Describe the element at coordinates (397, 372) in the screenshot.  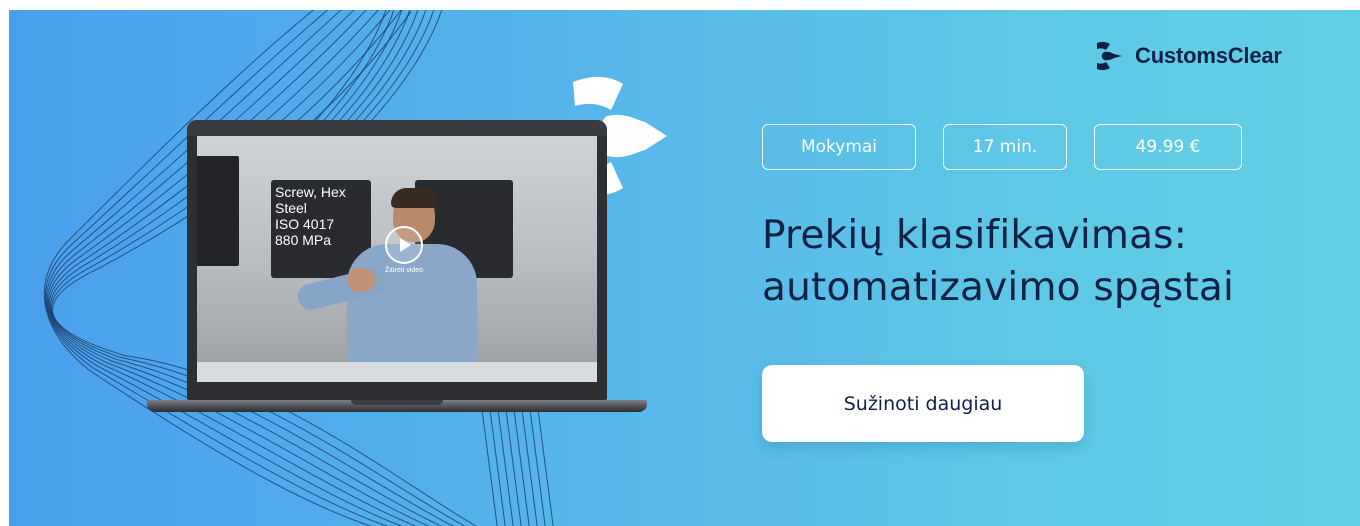
I see `desk-edge` at that location.